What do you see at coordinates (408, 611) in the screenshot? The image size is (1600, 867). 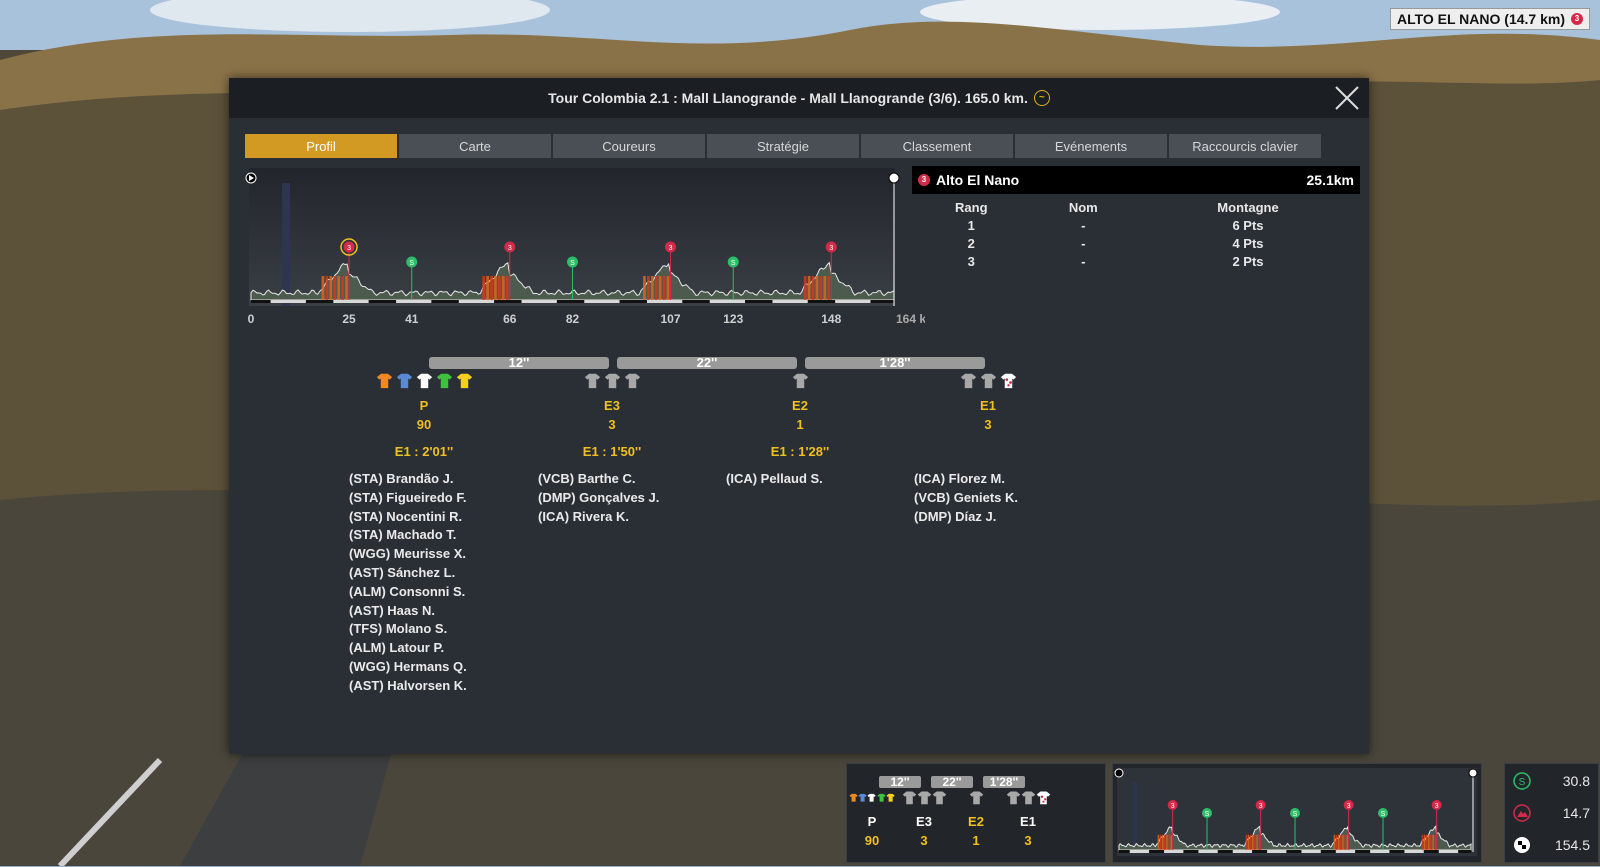 I see `rider-name: (AST) Haas N.` at bounding box center [408, 611].